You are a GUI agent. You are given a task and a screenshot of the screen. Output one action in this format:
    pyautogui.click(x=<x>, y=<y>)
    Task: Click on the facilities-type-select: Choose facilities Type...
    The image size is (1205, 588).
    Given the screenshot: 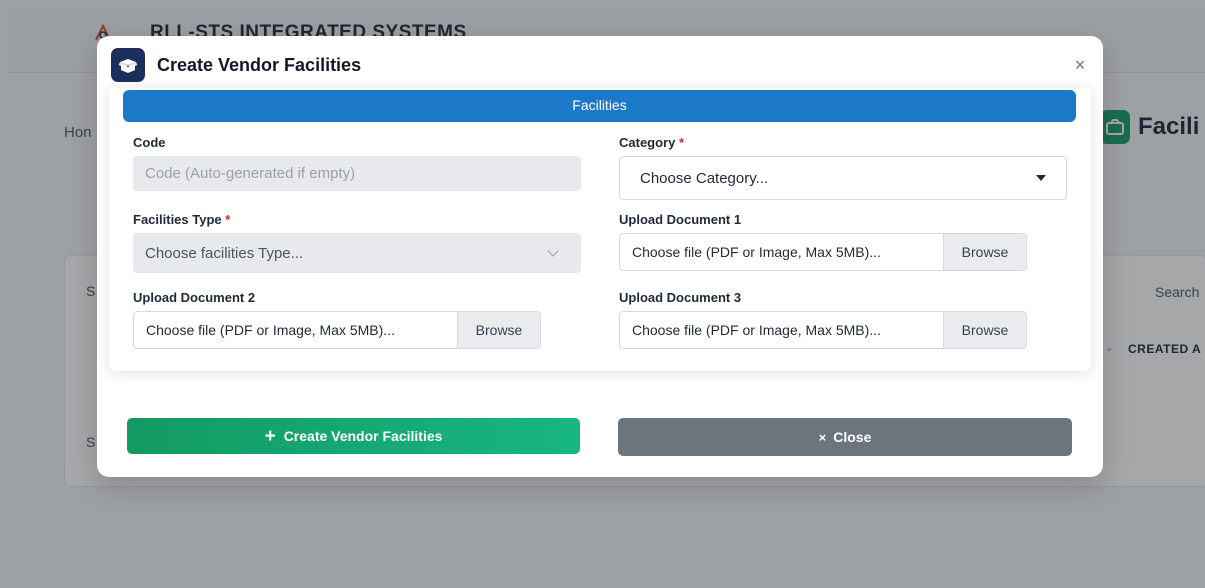 What is the action you would take?
    pyautogui.click(x=357, y=253)
    